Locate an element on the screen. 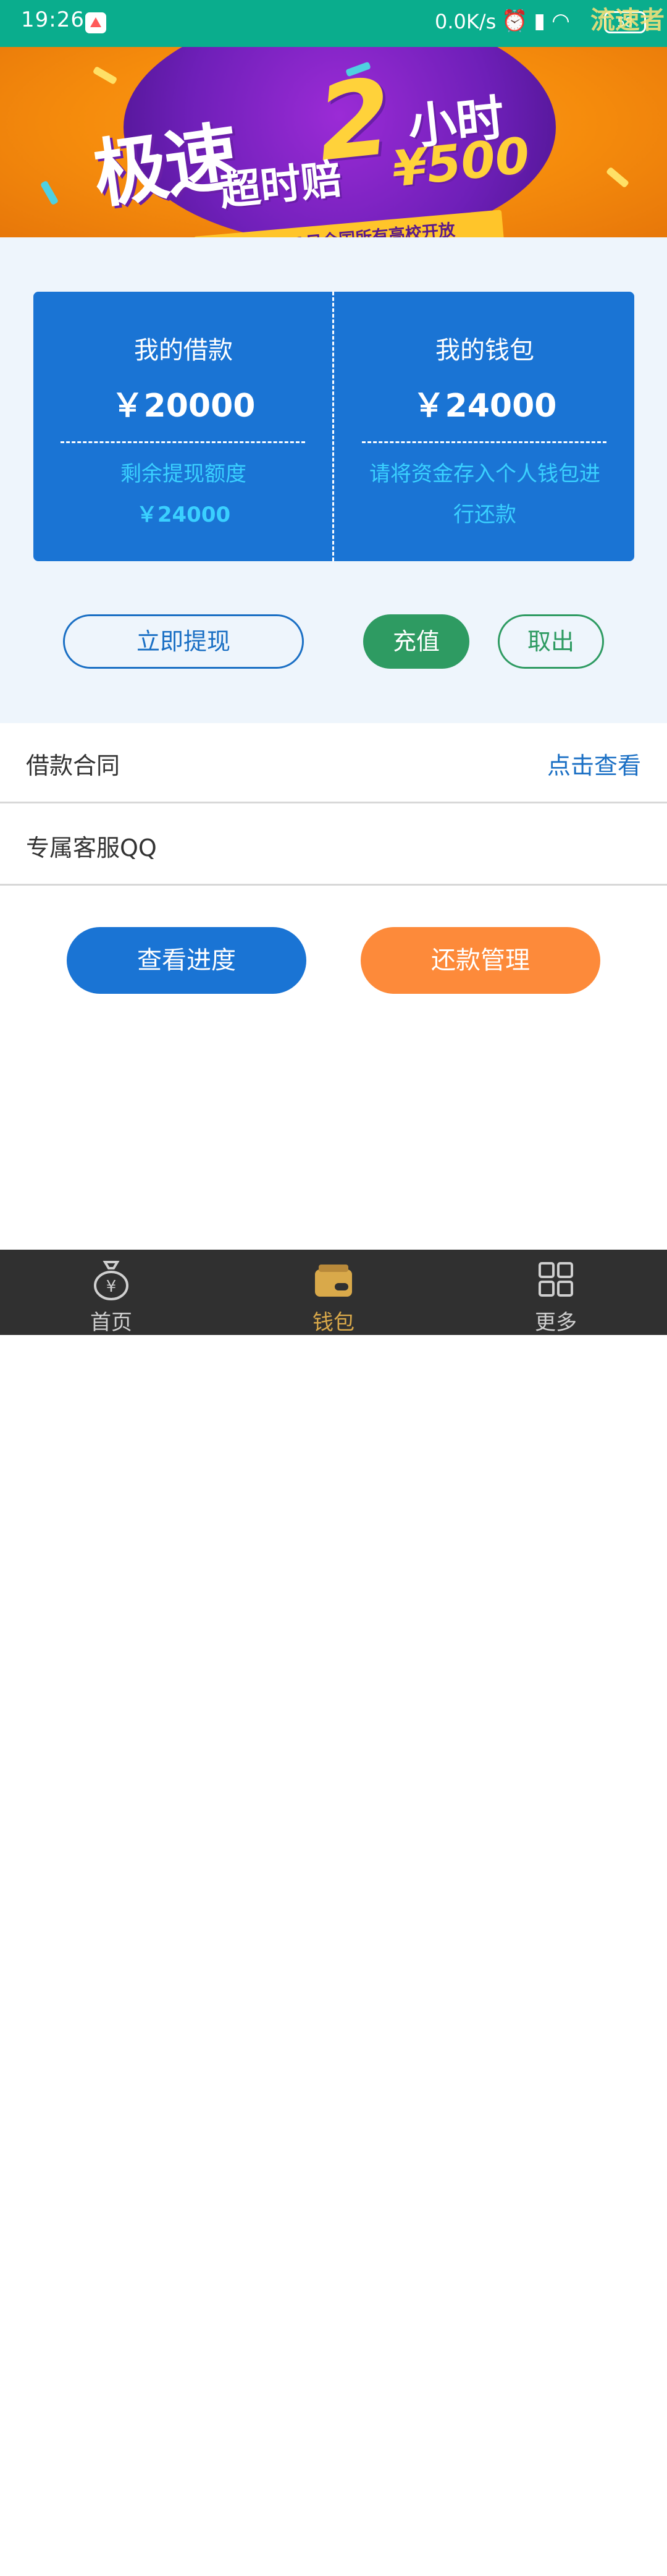 This screenshot has width=667, height=2576. loan-title: 我的借款 is located at coordinates (183, 350).